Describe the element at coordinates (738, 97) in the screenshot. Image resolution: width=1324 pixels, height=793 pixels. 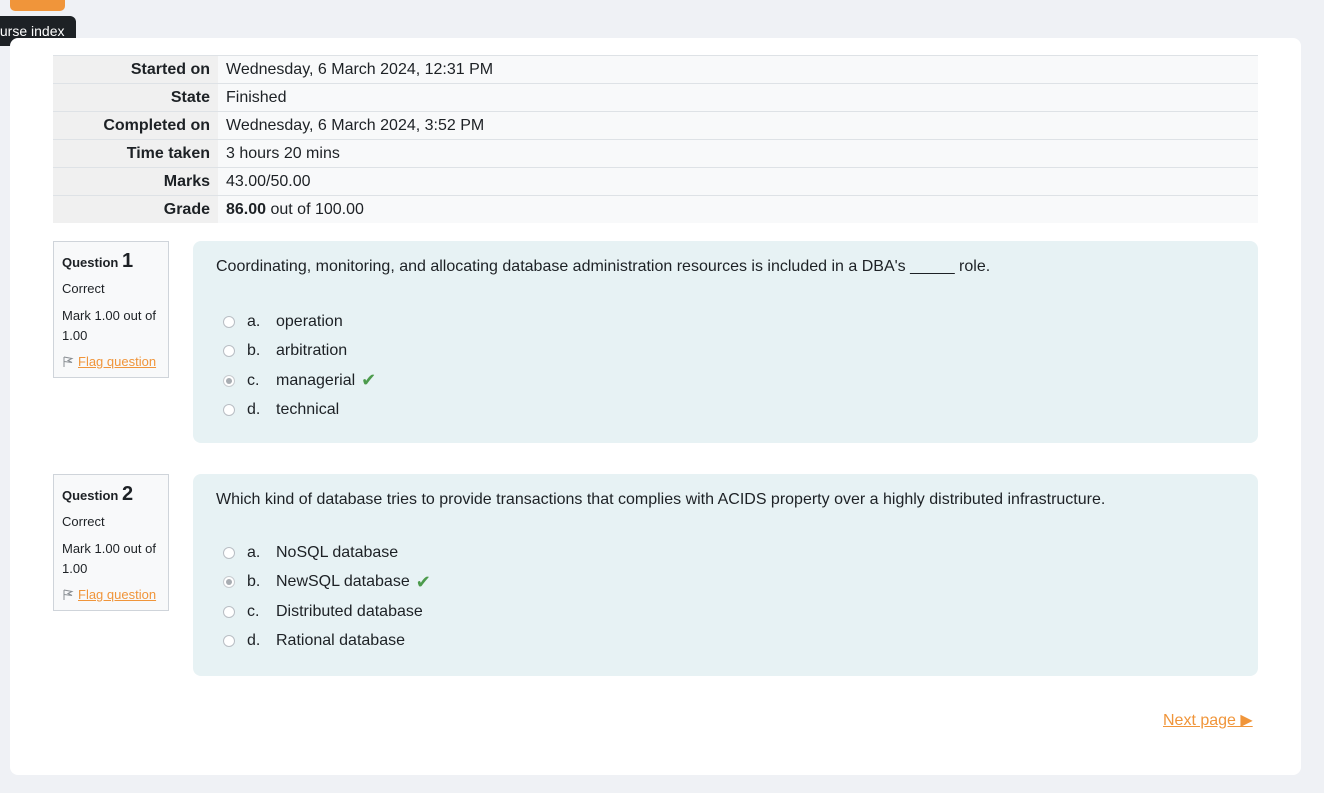
I see `summary-value: Finished` at that location.